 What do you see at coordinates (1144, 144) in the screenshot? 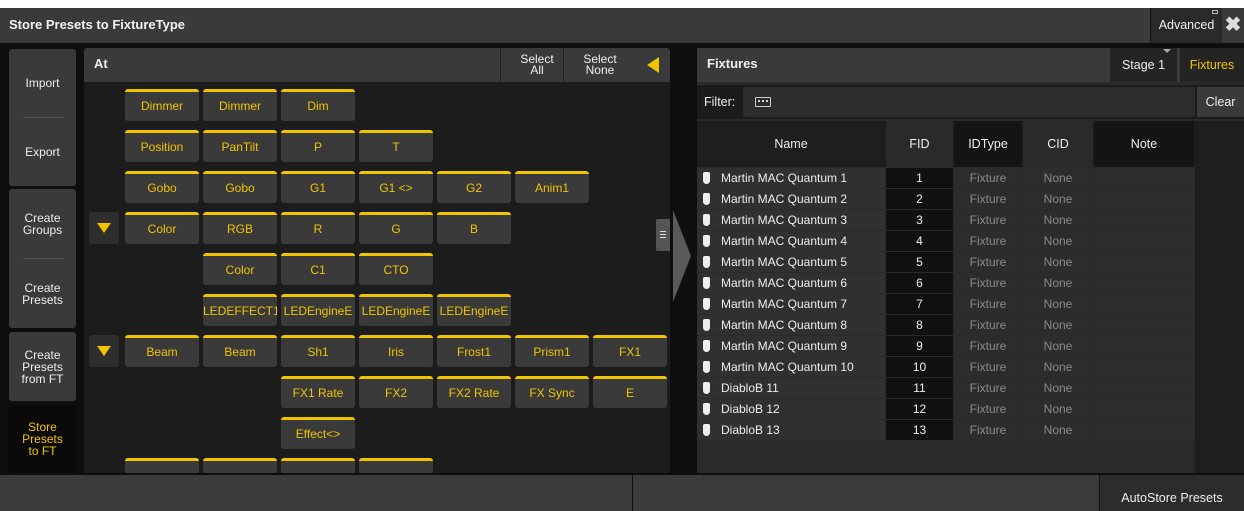
I see `column-header-note: Note` at bounding box center [1144, 144].